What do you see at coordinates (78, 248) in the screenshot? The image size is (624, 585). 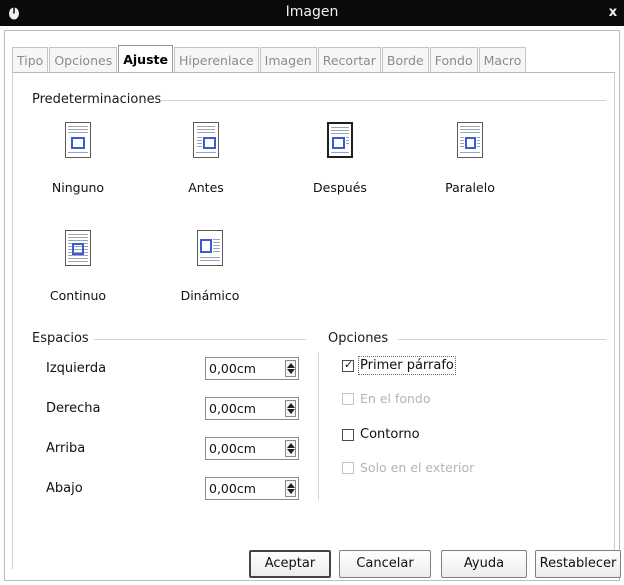 I see `wrap-through-icon` at bounding box center [78, 248].